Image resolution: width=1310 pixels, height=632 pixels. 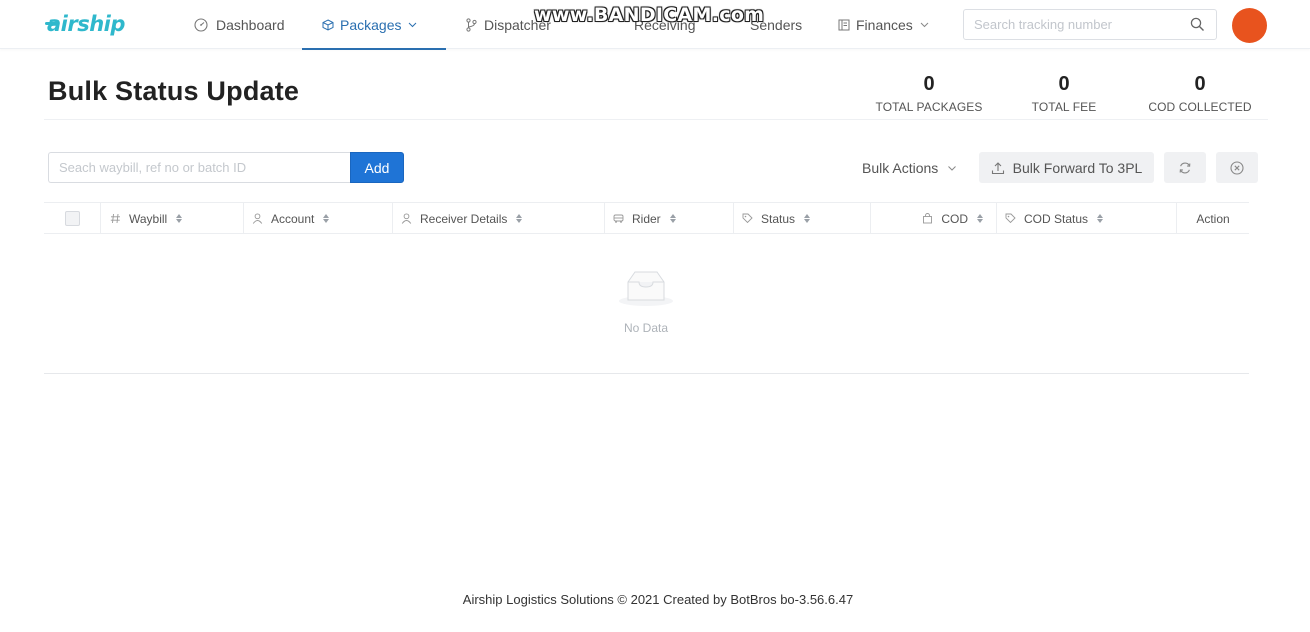 I want to click on logo-swoosh, so click(x=52, y=23).